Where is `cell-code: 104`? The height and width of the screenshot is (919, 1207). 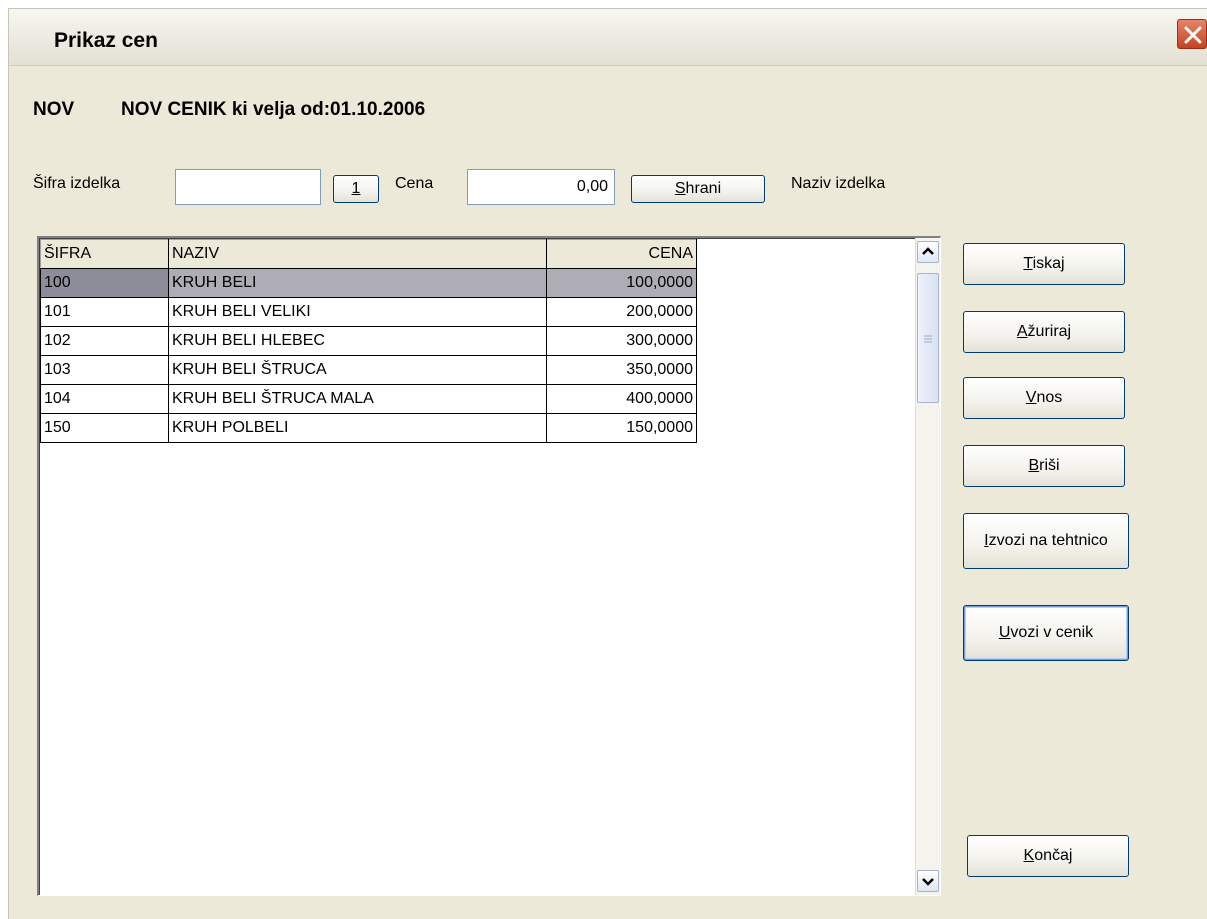
cell-code: 104 is located at coordinates (104, 399).